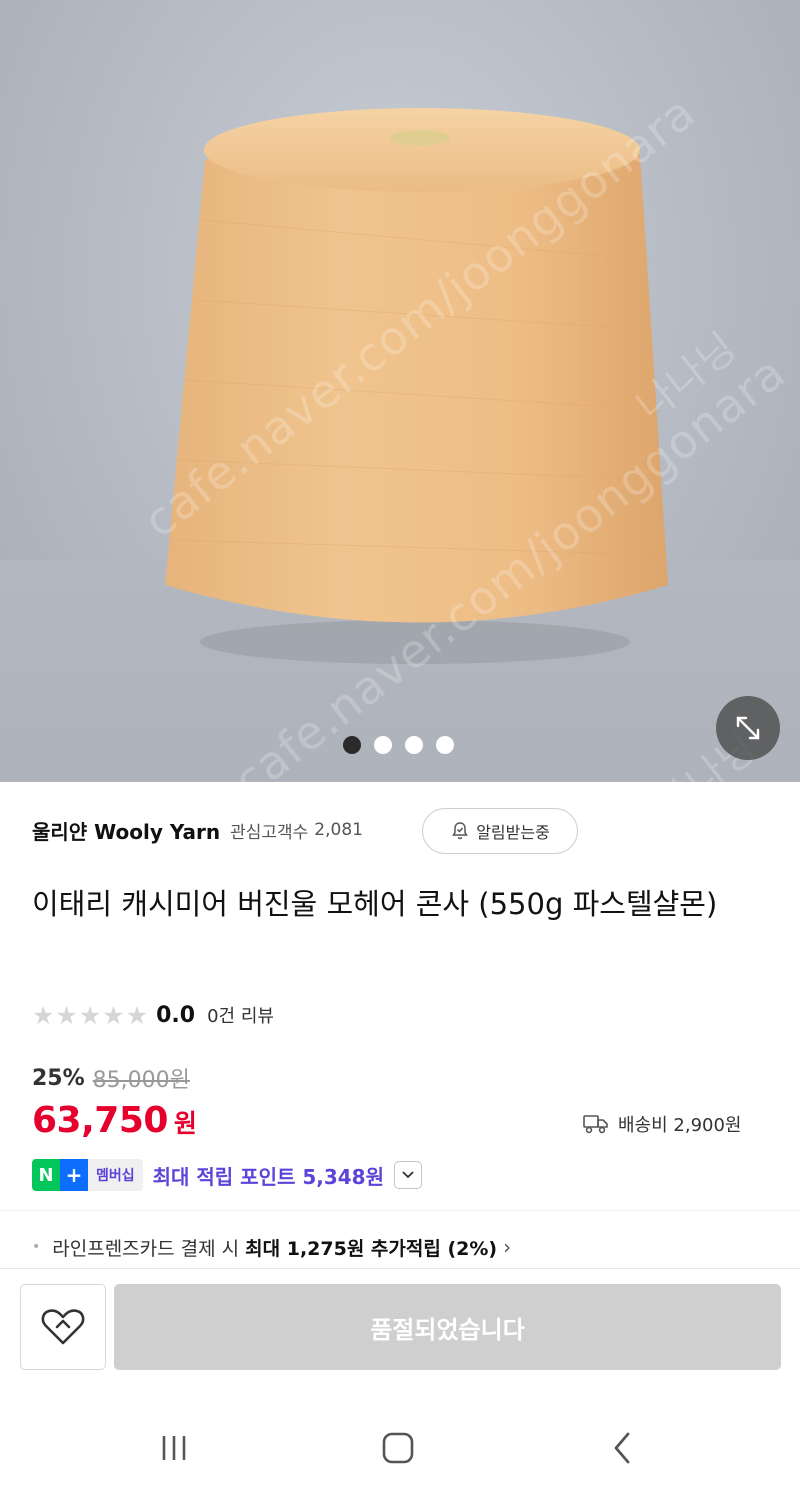 This screenshot has height=1492, width=800. What do you see at coordinates (507, 1247) in the screenshot?
I see `chevron-right-icon: ›` at bounding box center [507, 1247].